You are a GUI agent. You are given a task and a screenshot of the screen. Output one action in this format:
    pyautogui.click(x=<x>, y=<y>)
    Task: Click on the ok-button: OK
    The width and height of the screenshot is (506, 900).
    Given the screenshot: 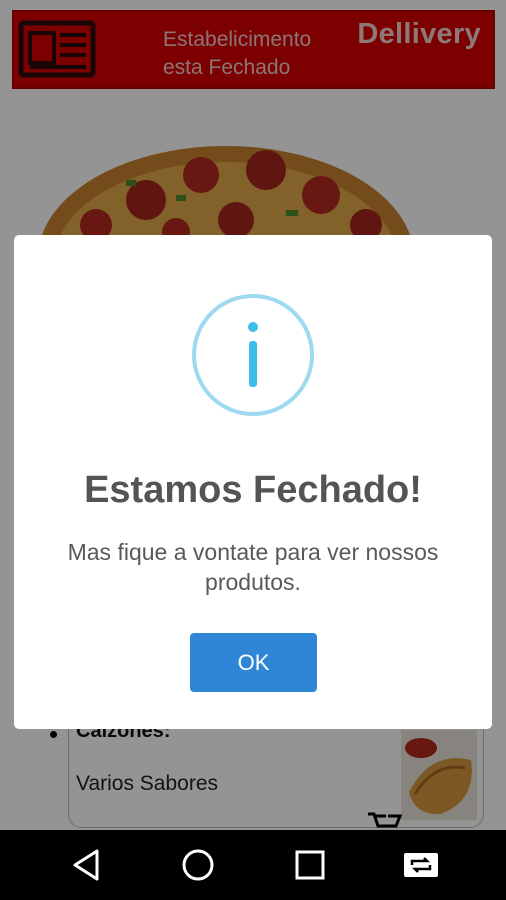 What is the action you would take?
    pyautogui.click(x=253, y=662)
    